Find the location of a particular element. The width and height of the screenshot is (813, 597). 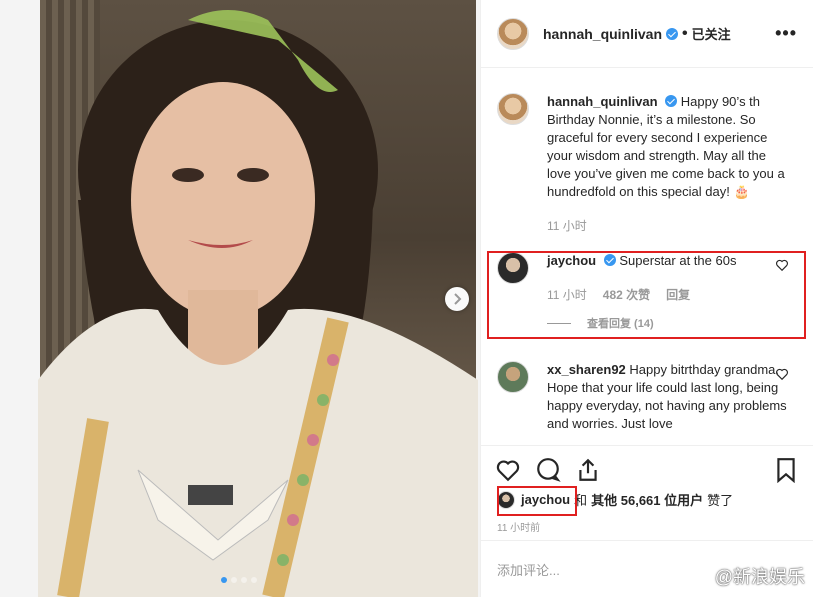

more-options-icon: ••• is located at coordinates (786, 33).